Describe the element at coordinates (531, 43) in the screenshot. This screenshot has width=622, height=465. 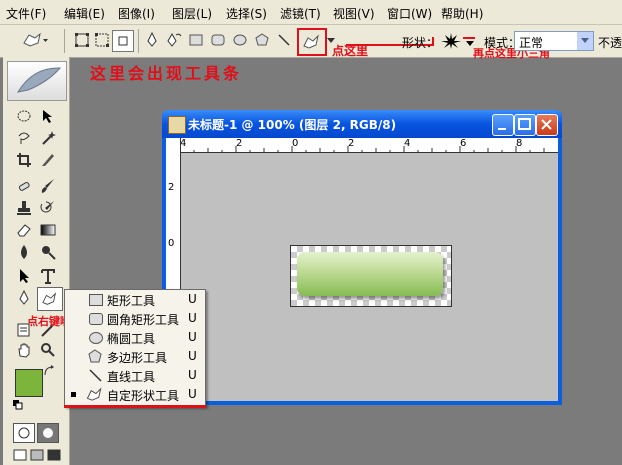
I see `mode-value: 正常` at that location.